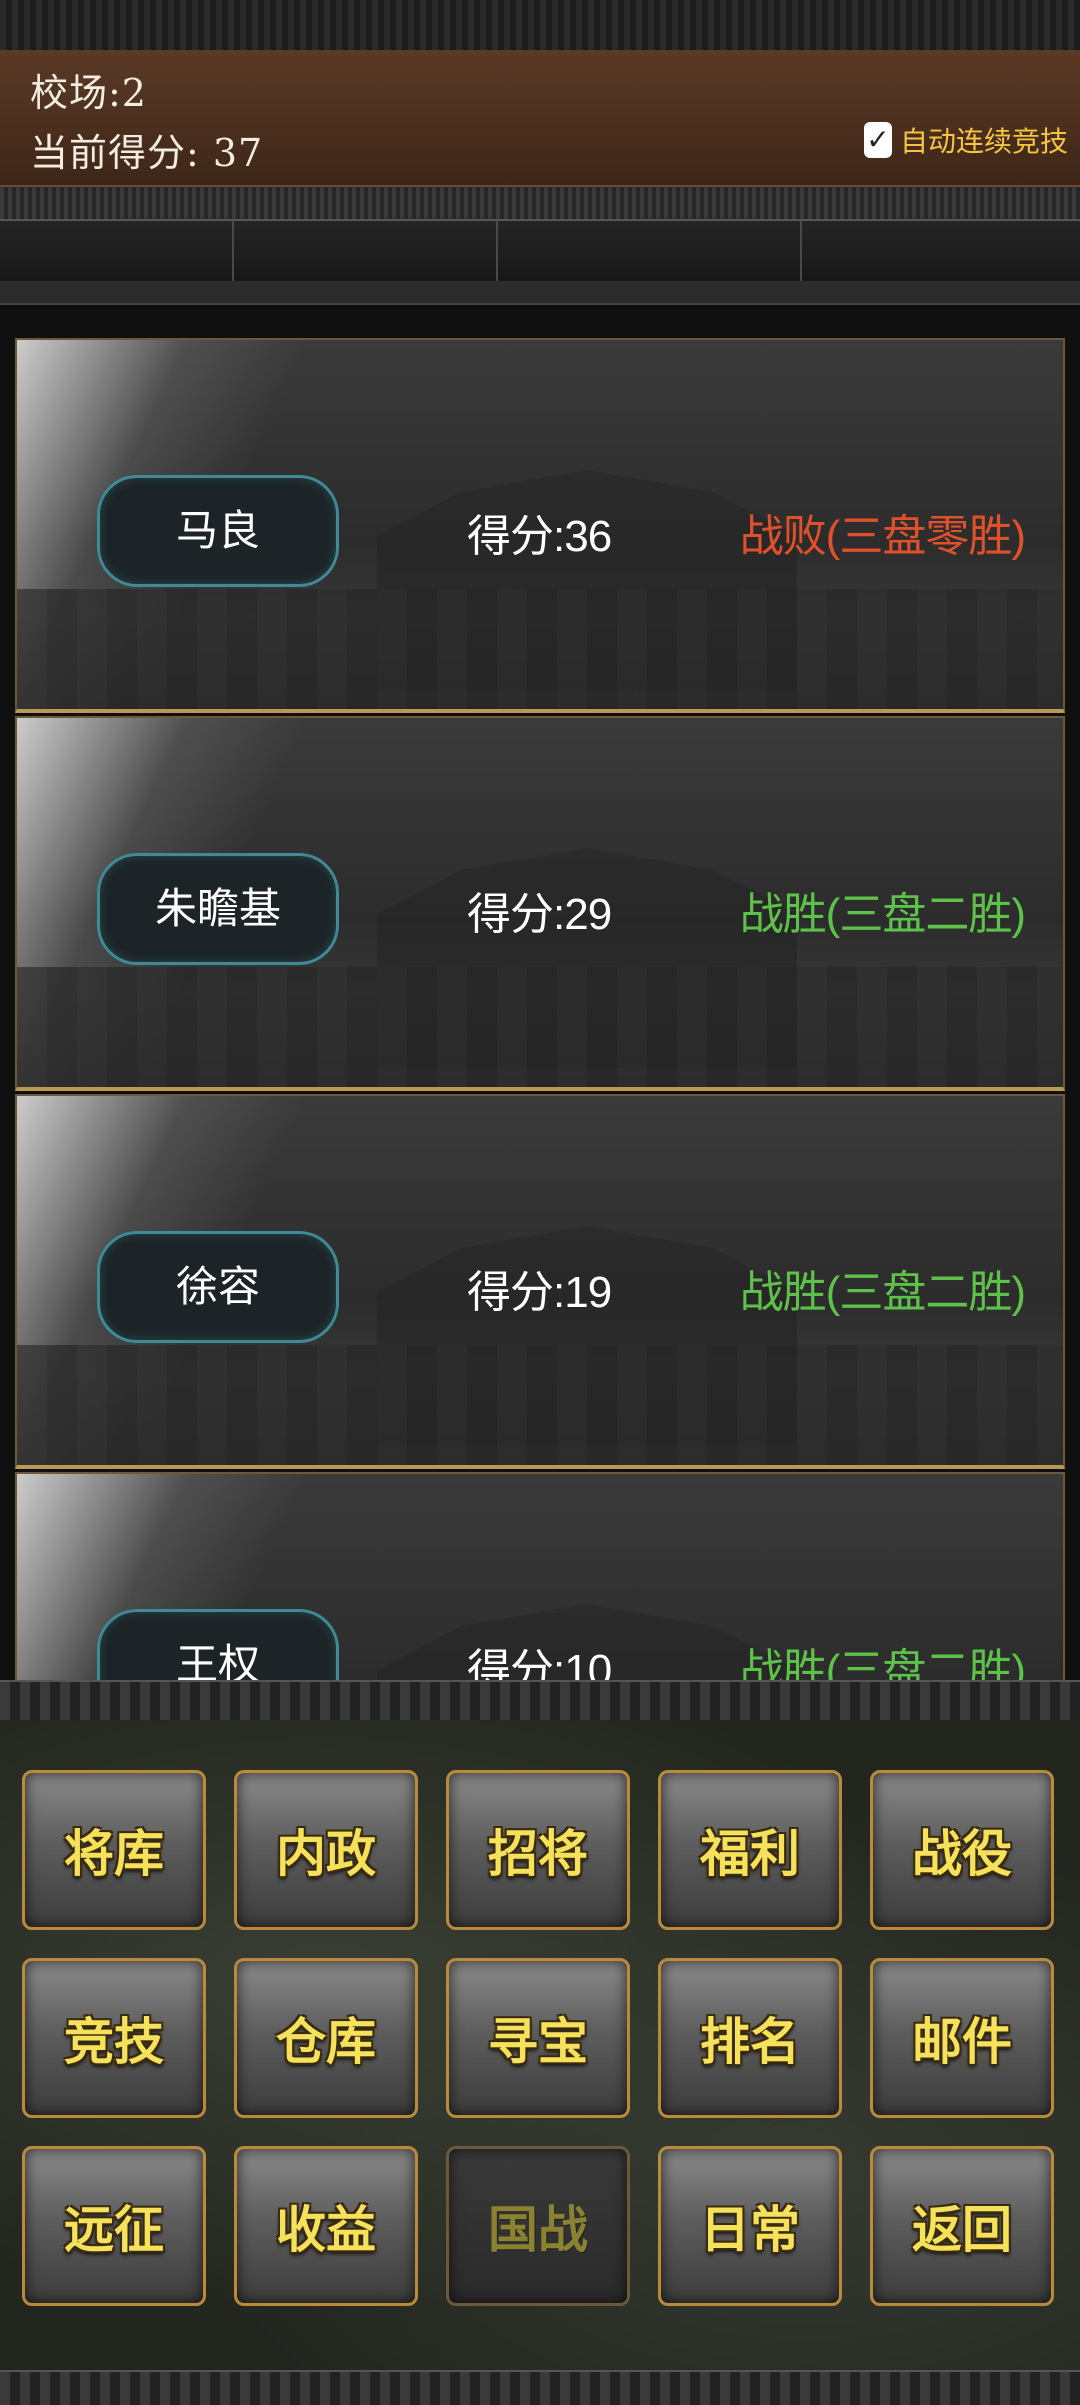 Image resolution: width=1080 pixels, height=2405 pixels. I want to click on menu-button-label: 寻宝, so click(538, 2042).